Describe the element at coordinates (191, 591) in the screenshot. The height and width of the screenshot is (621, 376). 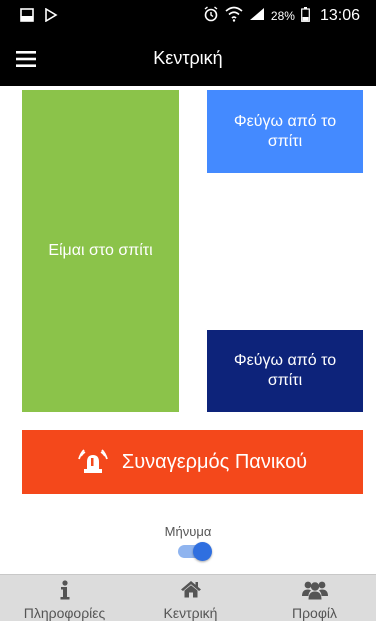
I see `home-icon` at that location.